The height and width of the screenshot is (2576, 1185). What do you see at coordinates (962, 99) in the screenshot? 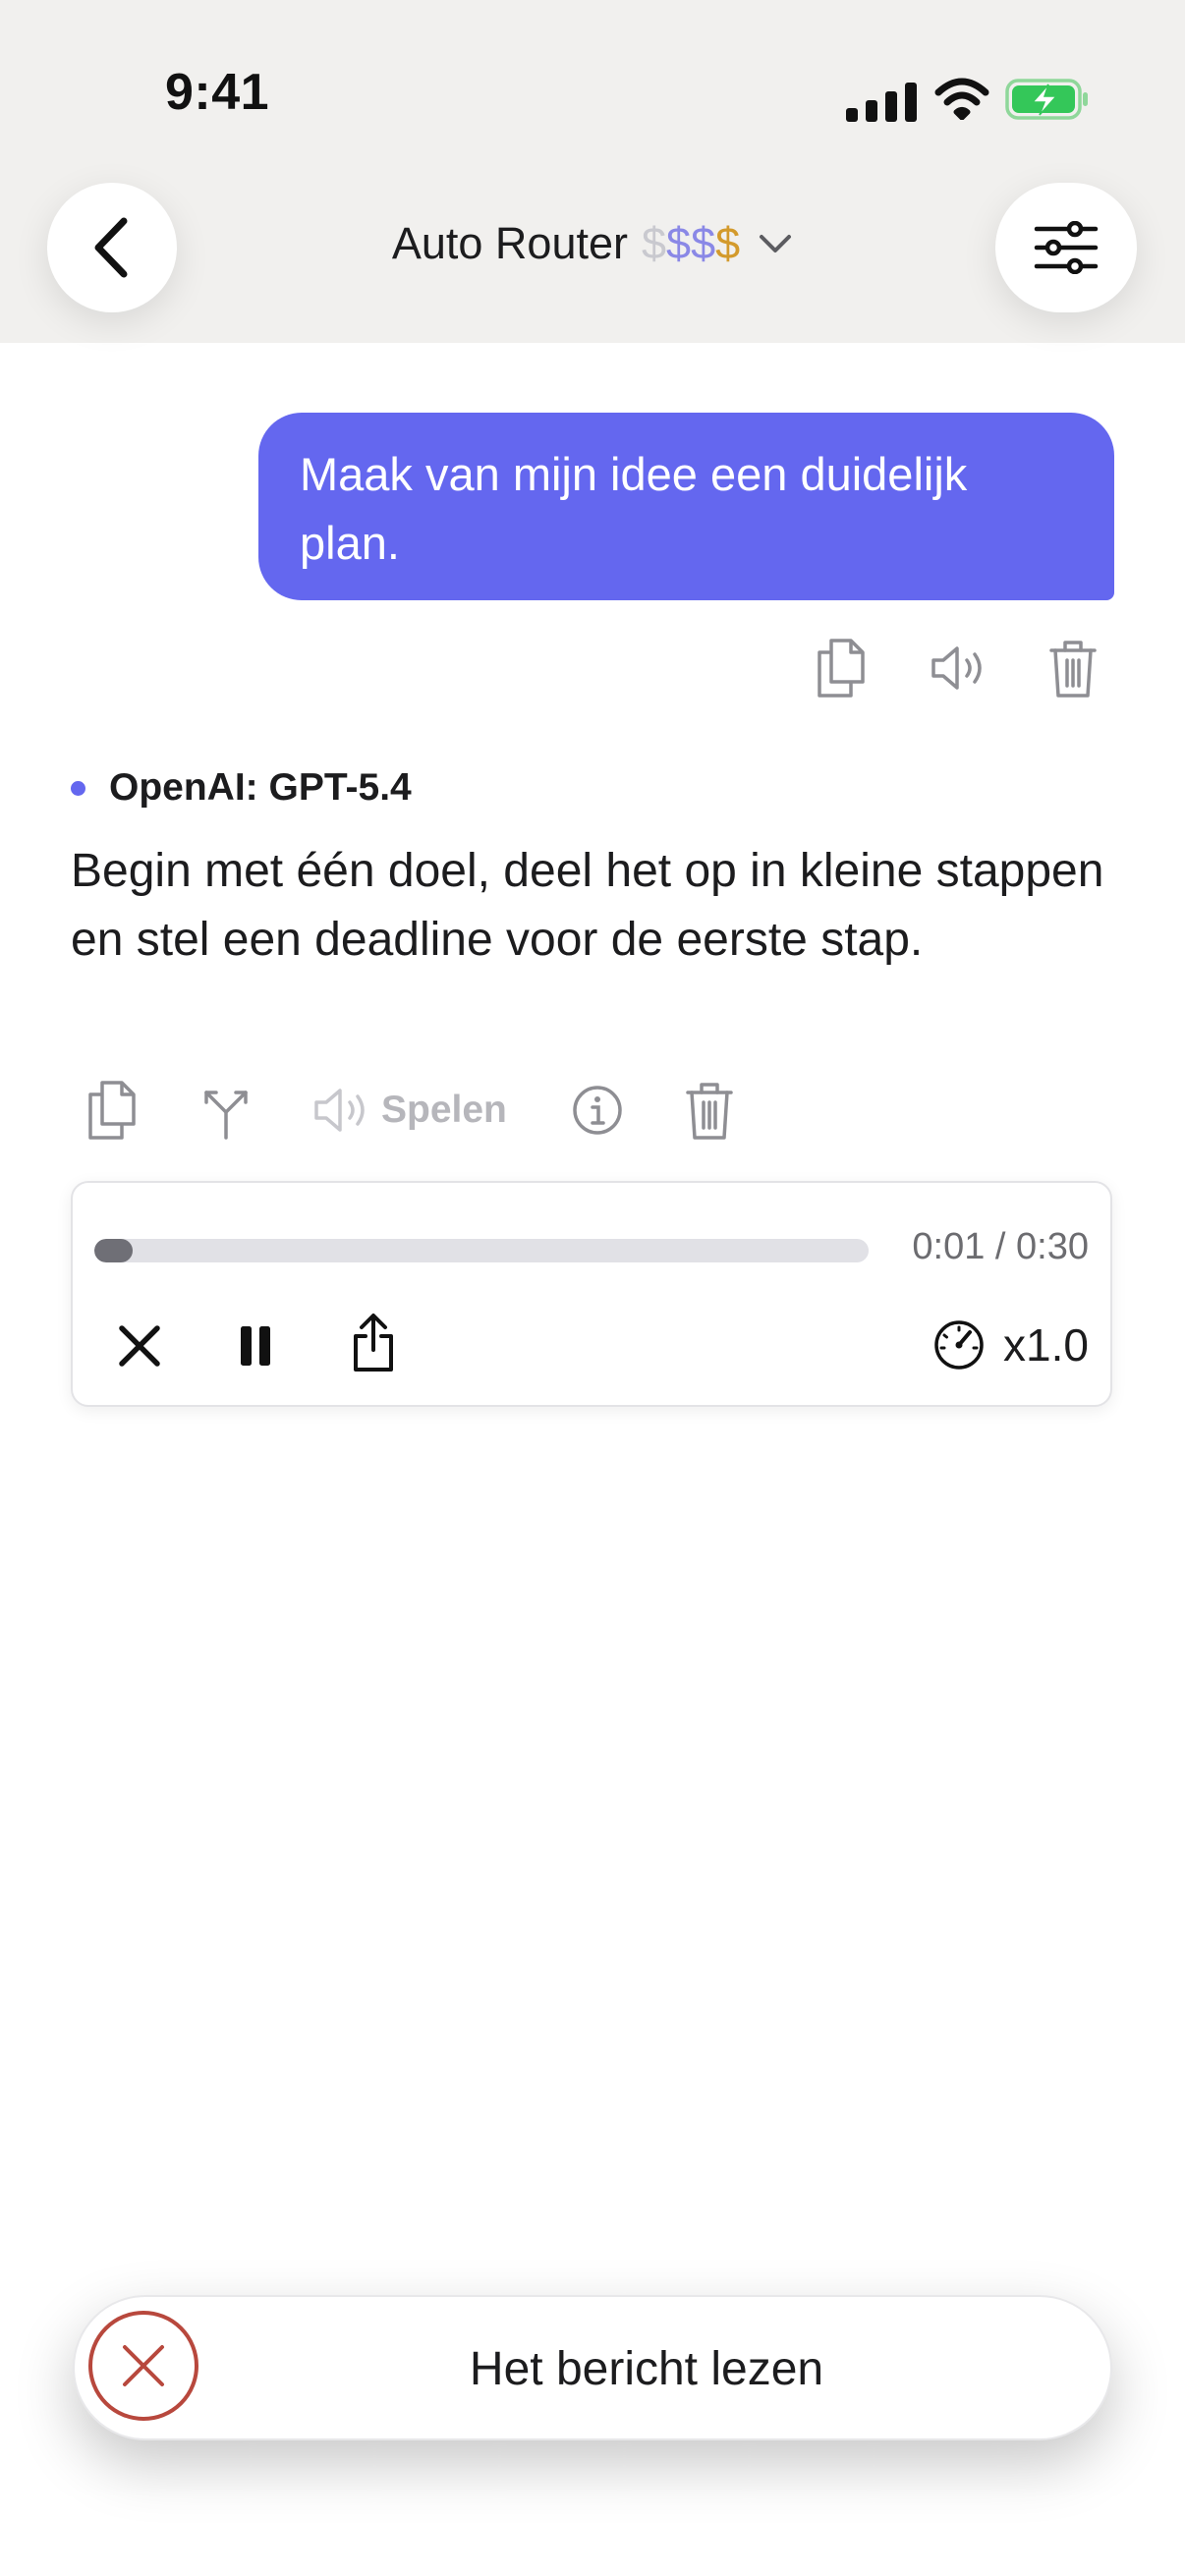
I see `wifi-icon` at bounding box center [962, 99].